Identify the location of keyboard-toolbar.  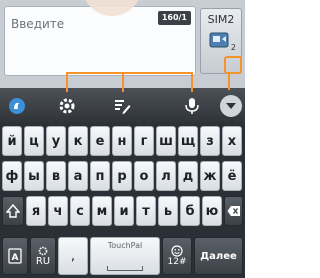
(122, 106).